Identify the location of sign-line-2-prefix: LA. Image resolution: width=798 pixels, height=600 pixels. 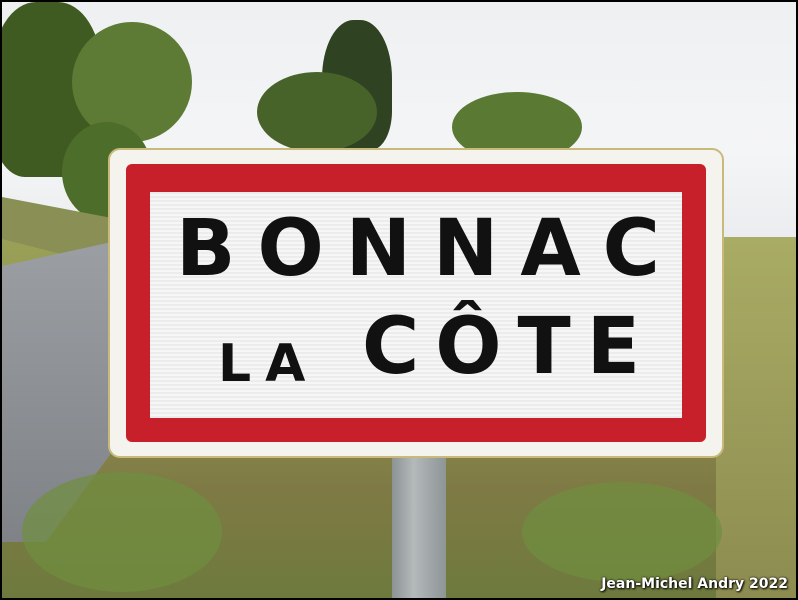
(269, 364).